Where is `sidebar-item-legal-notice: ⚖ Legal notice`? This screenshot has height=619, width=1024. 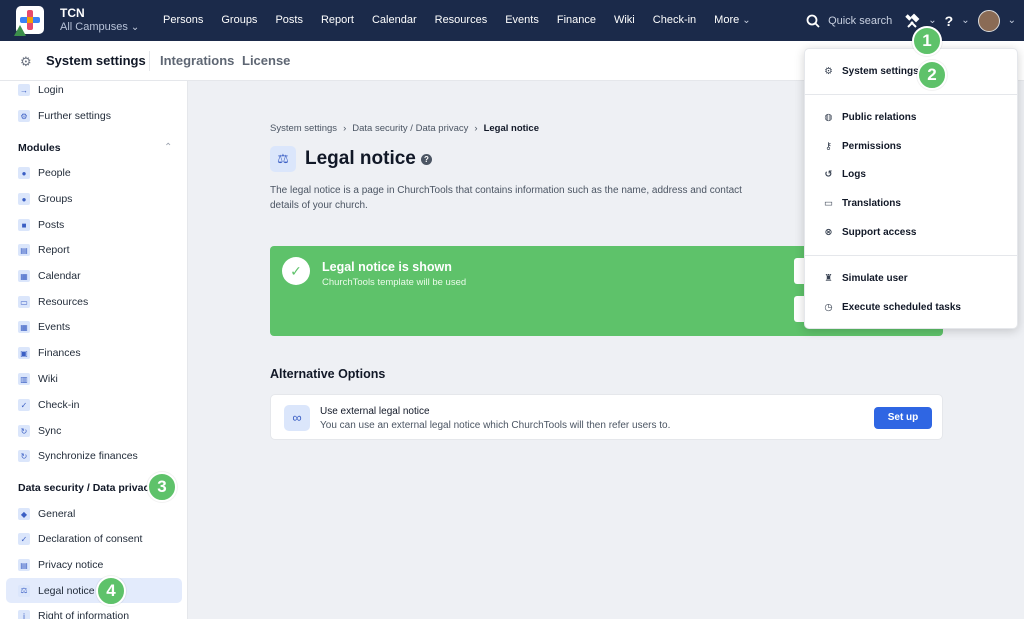
sidebar-item-legal-notice: ⚖ Legal notice is located at coordinates (94, 590).